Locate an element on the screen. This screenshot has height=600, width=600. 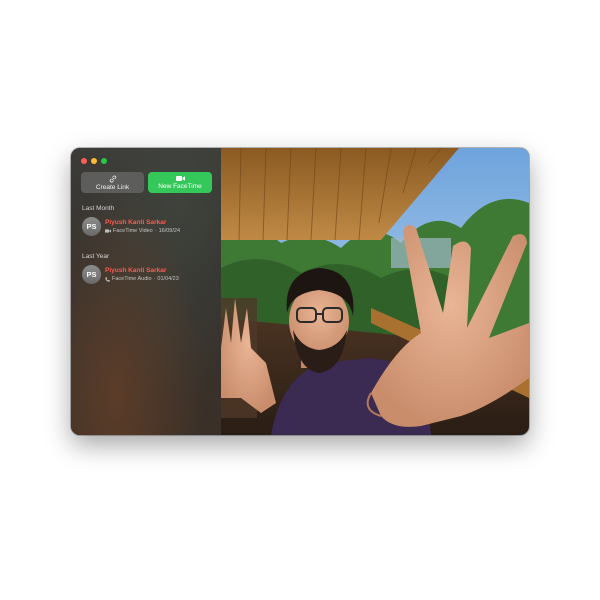
close-window-button is located at coordinates (84, 161).